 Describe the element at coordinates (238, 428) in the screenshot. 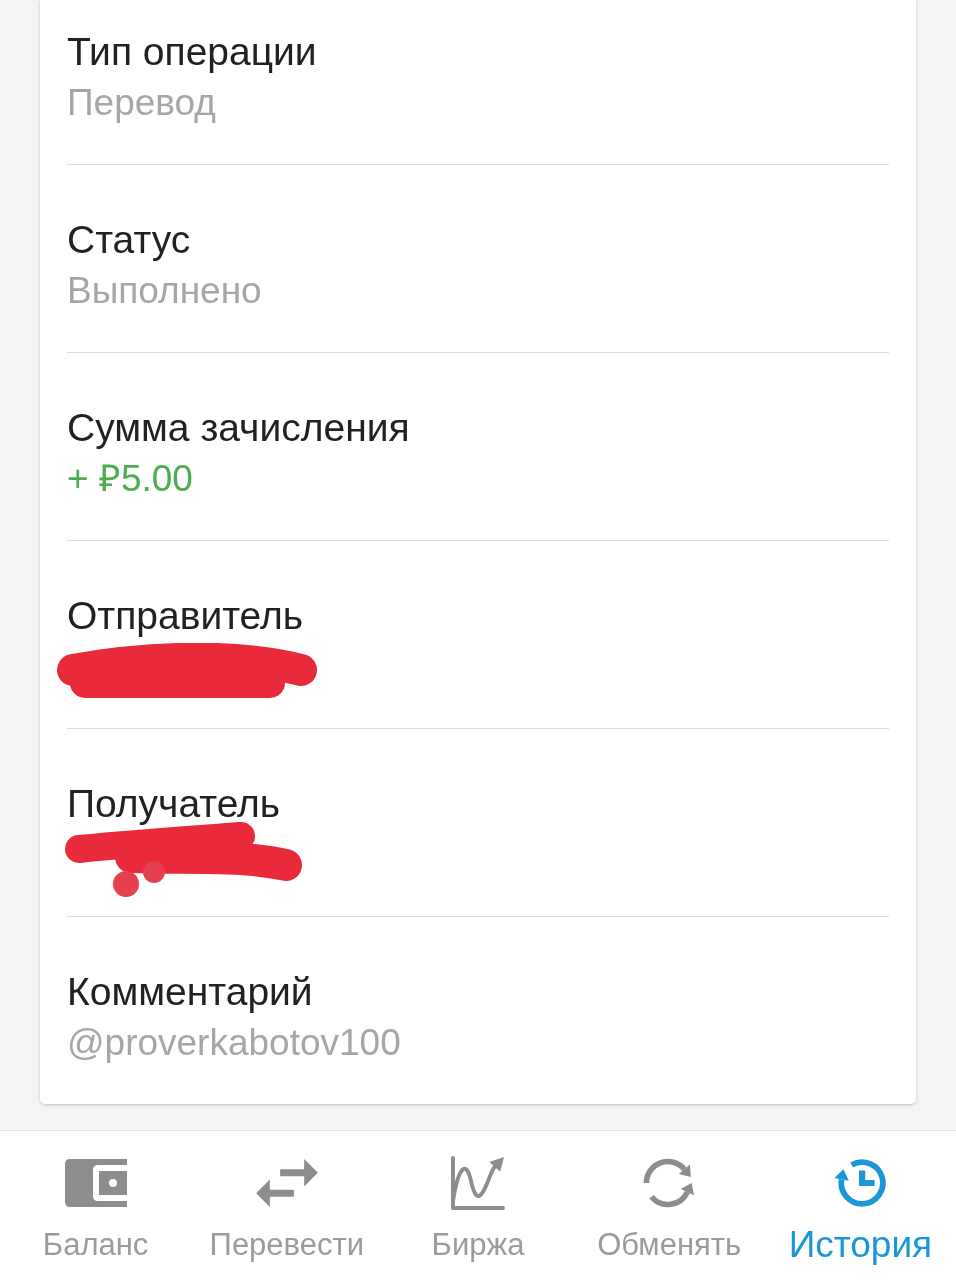

I see `field-label: Сумма зачисления` at that location.